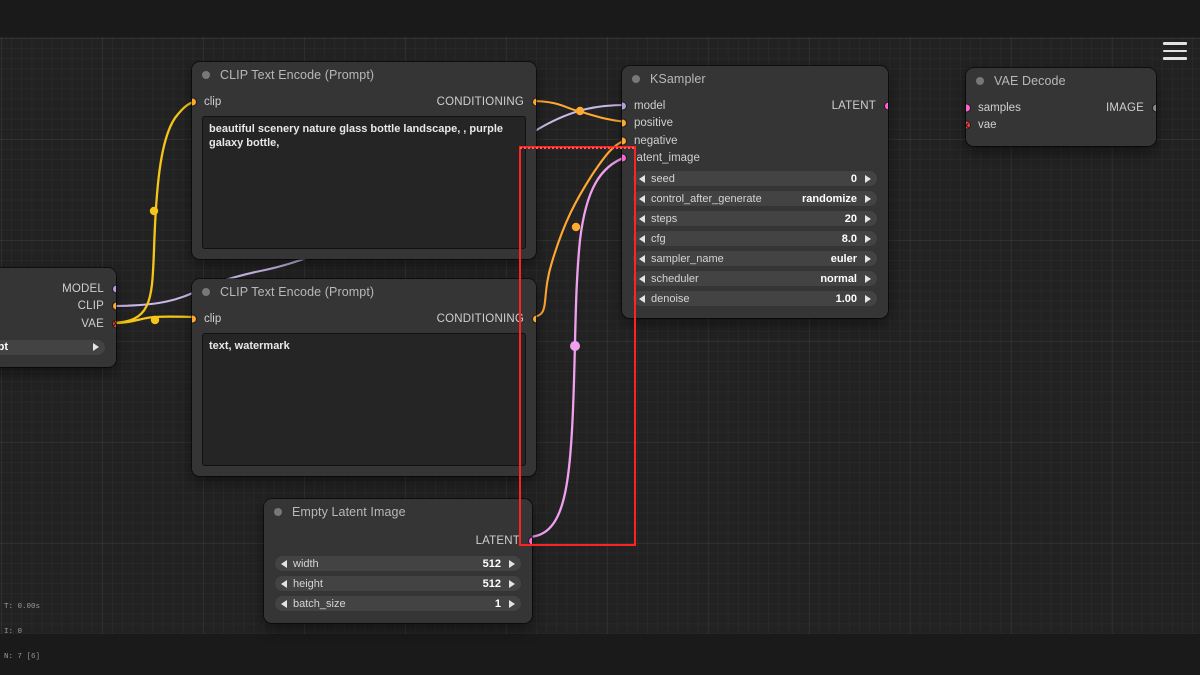 This screenshot has width=1200, height=675. I want to click on widget-prev-arrow-sampler-name, so click(642, 258).